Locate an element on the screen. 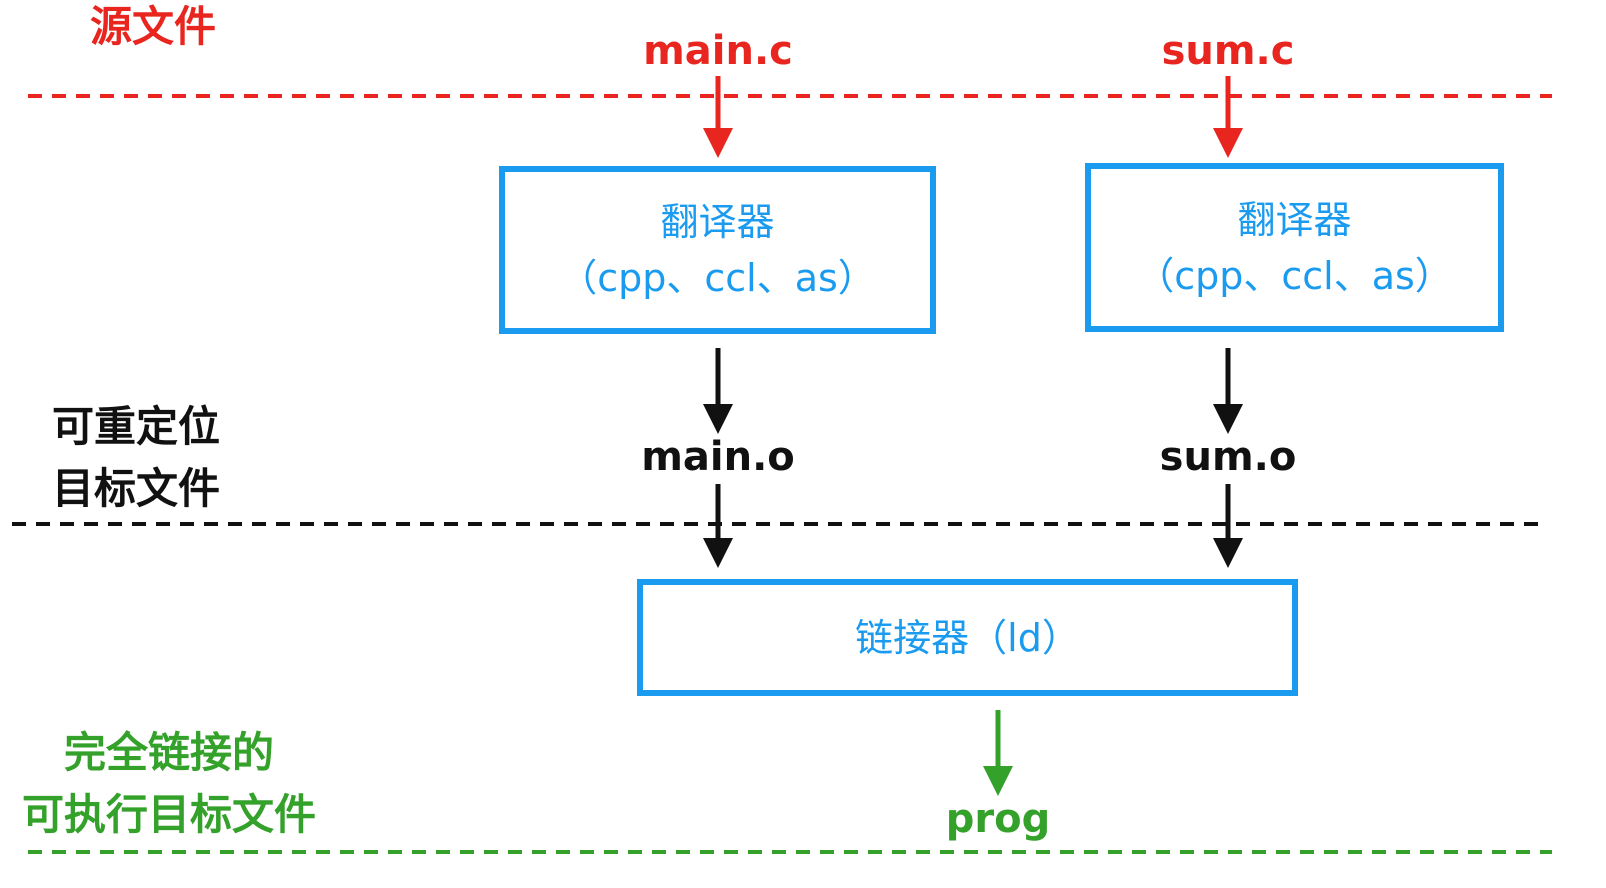 Image resolution: width=1606 pixels, height=888 pixels. file-prog: prog is located at coordinates (998, 819).